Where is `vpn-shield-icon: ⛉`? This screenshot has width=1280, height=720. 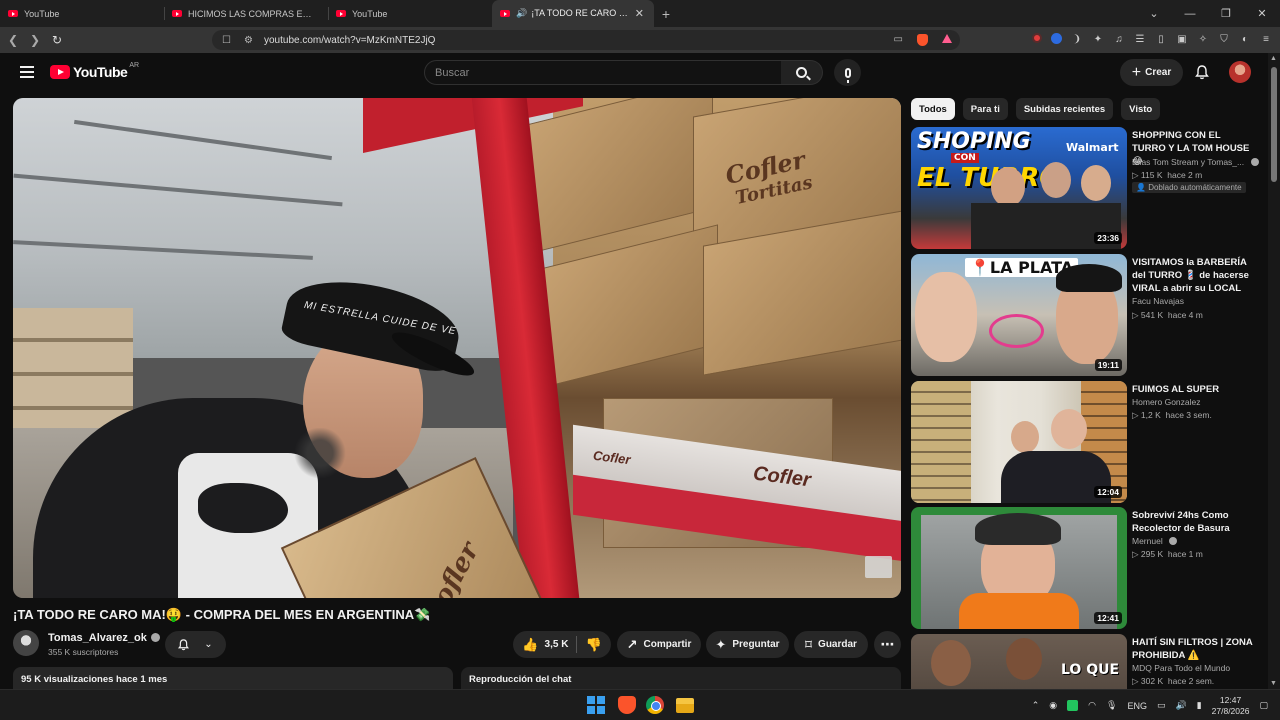 vpn-shield-icon: ⛉ is located at coordinates (1224, 39).